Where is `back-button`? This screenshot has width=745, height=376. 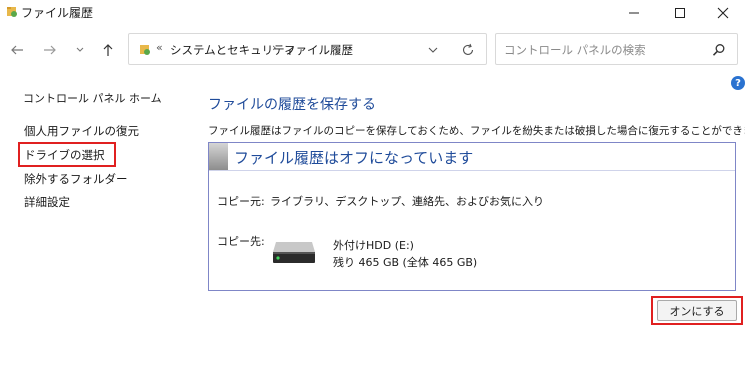
back-button is located at coordinates (17, 50).